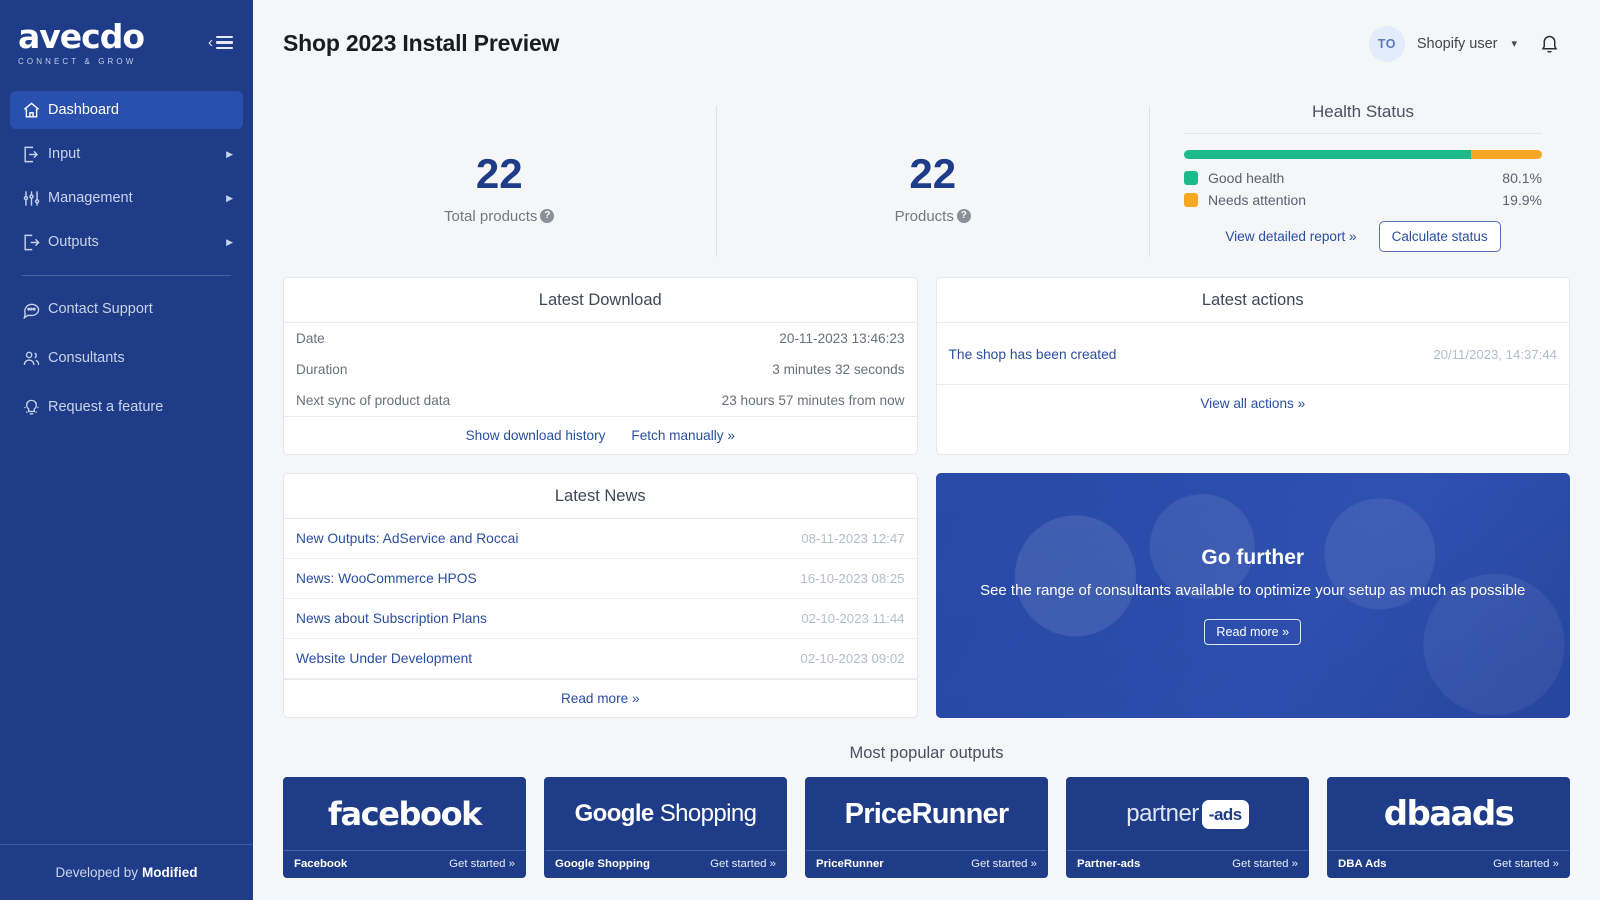  I want to click on card-footer: View all actions », so click(1252, 403).